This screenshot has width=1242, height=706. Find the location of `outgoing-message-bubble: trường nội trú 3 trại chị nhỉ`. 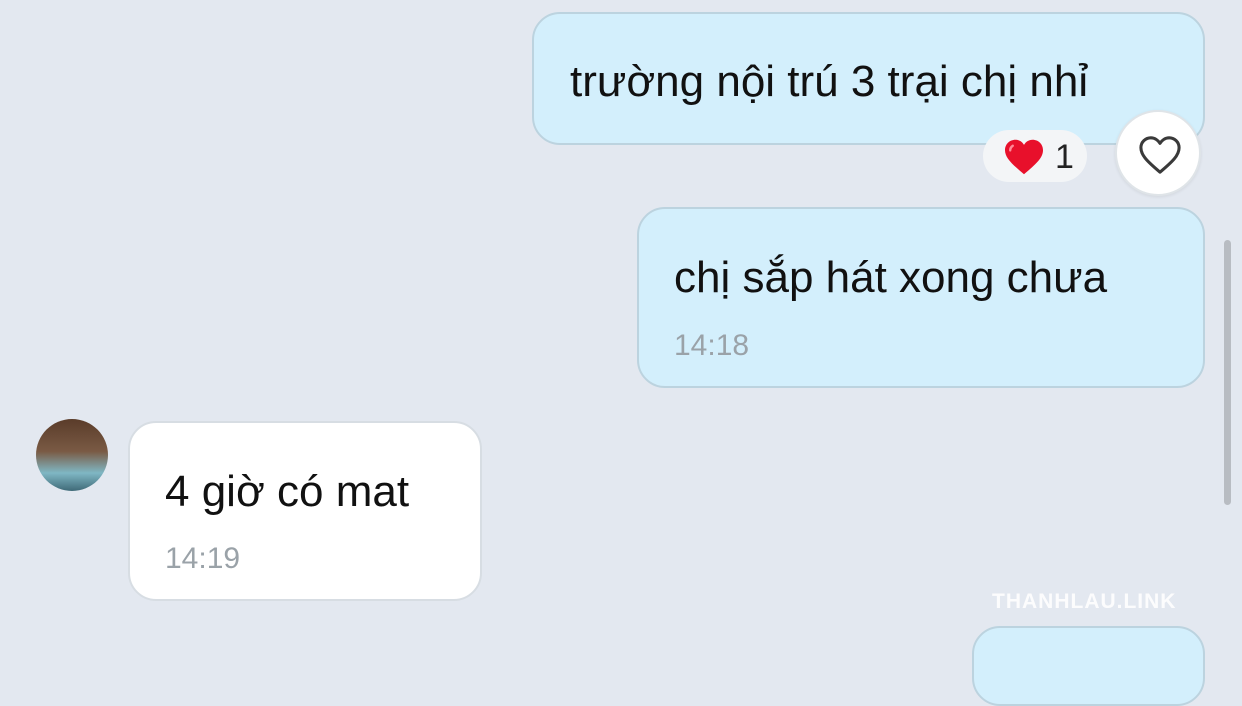

outgoing-message-bubble: trường nội trú 3 trại chị nhỉ is located at coordinates (868, 78).